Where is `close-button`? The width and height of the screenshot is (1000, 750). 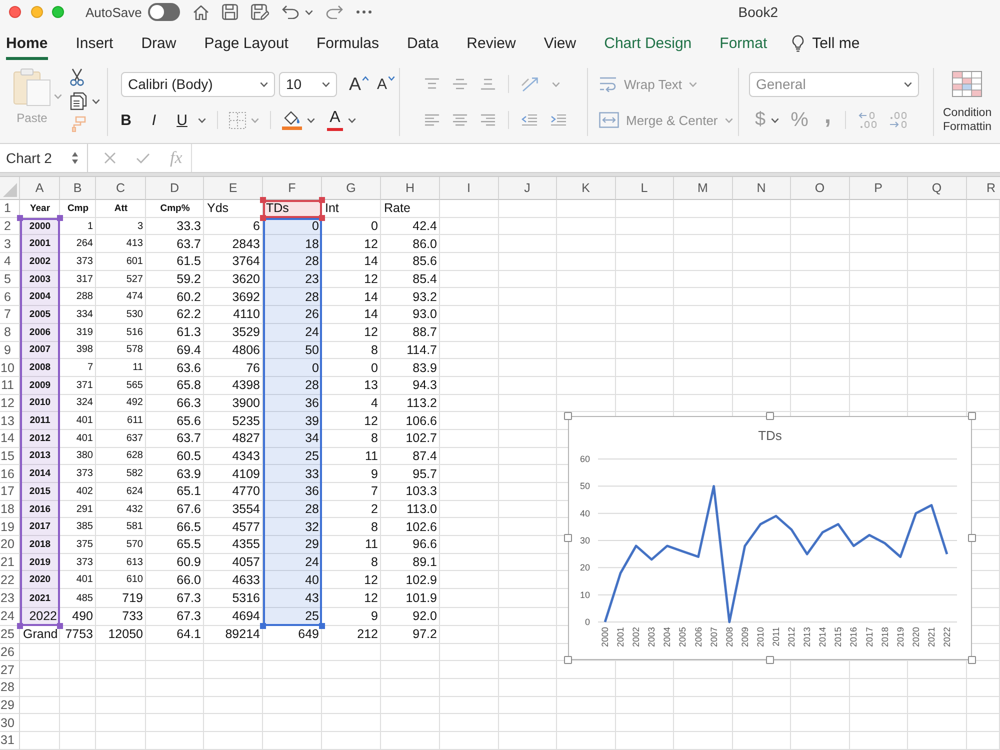
close-button is located at coordinates (15, 12).